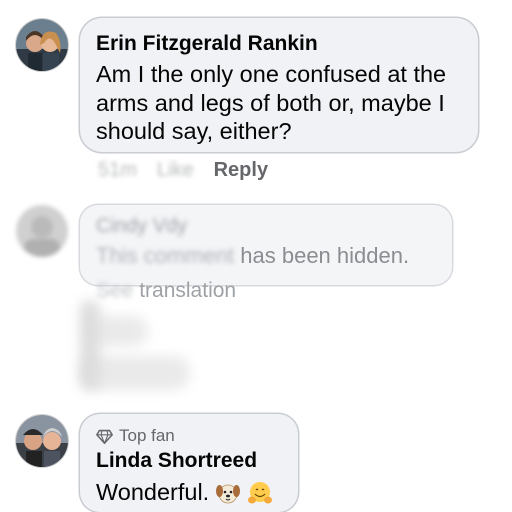 The width and height of the screenshot is (512, 512). What do you see at coordinates (153, 492) in the screenshot?
I see `comment-text: Wonderful.` at bounding box center [153, 492].